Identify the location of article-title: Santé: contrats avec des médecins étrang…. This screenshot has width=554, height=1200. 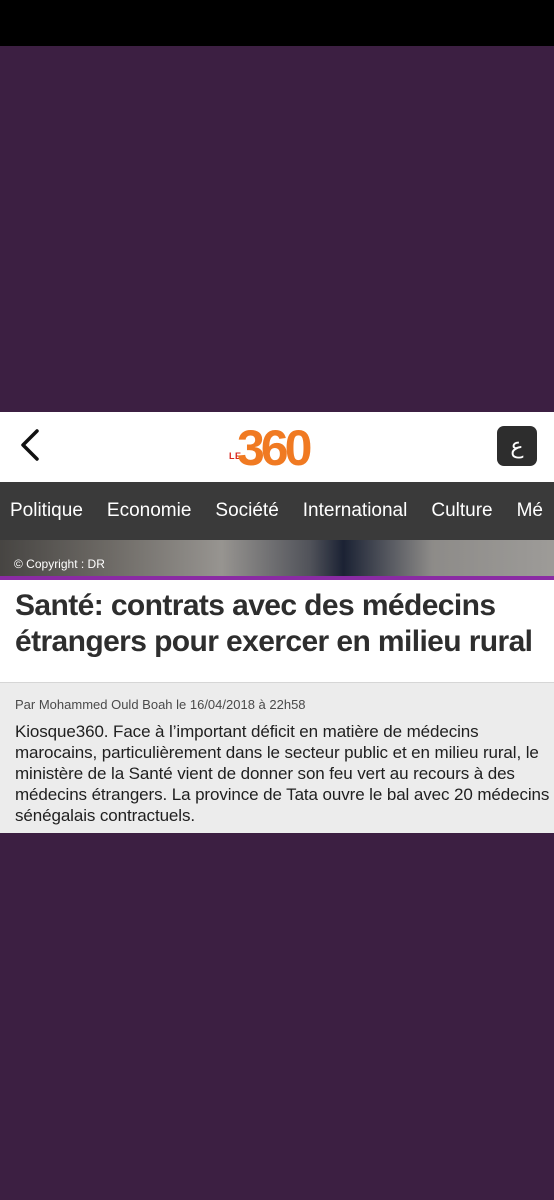
(274, 623).